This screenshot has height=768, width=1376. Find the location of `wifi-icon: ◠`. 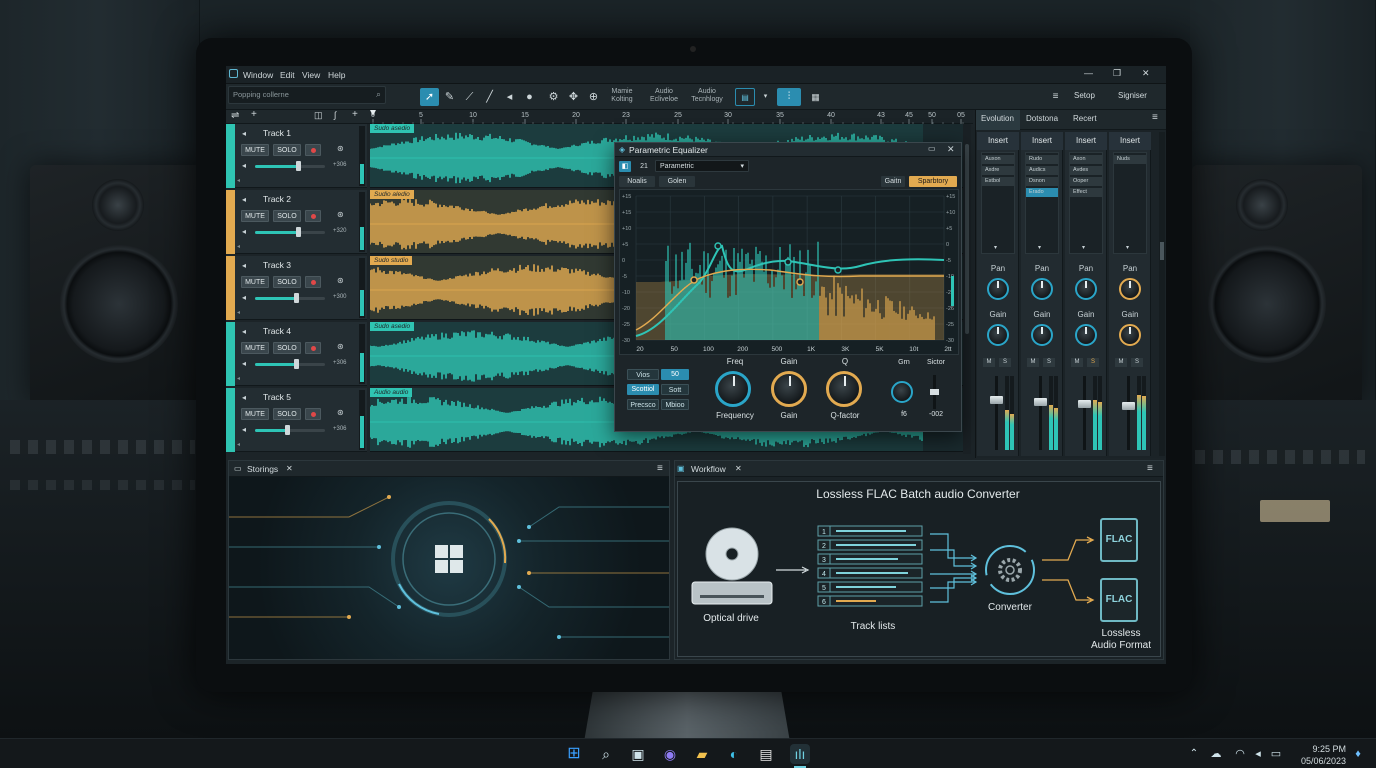

wifi-icon: ◠ is located at coordinates (1240, 754).